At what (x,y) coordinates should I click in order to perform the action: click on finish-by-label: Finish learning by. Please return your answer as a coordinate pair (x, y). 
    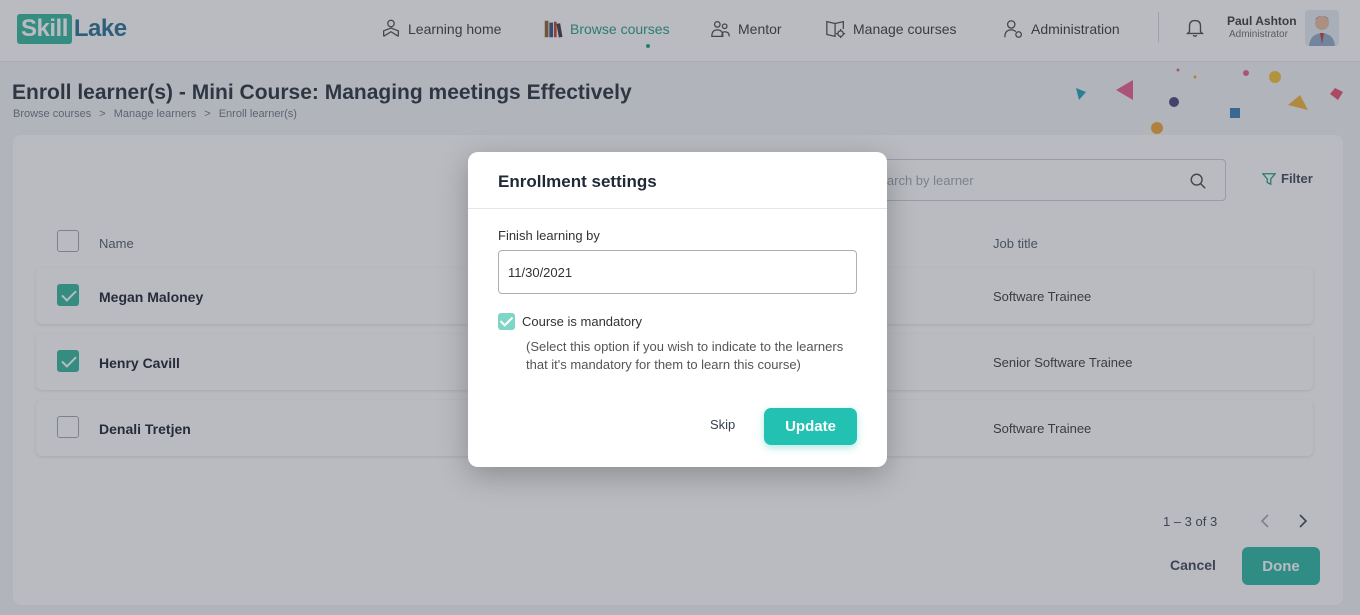
    Looking at the image, I should click on (549, 235).